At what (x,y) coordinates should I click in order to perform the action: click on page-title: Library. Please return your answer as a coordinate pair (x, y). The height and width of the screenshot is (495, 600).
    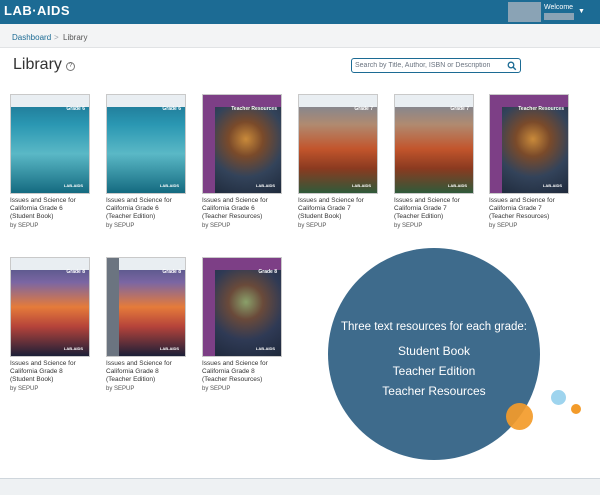
    Looking at the image, I should click on (37, 64).